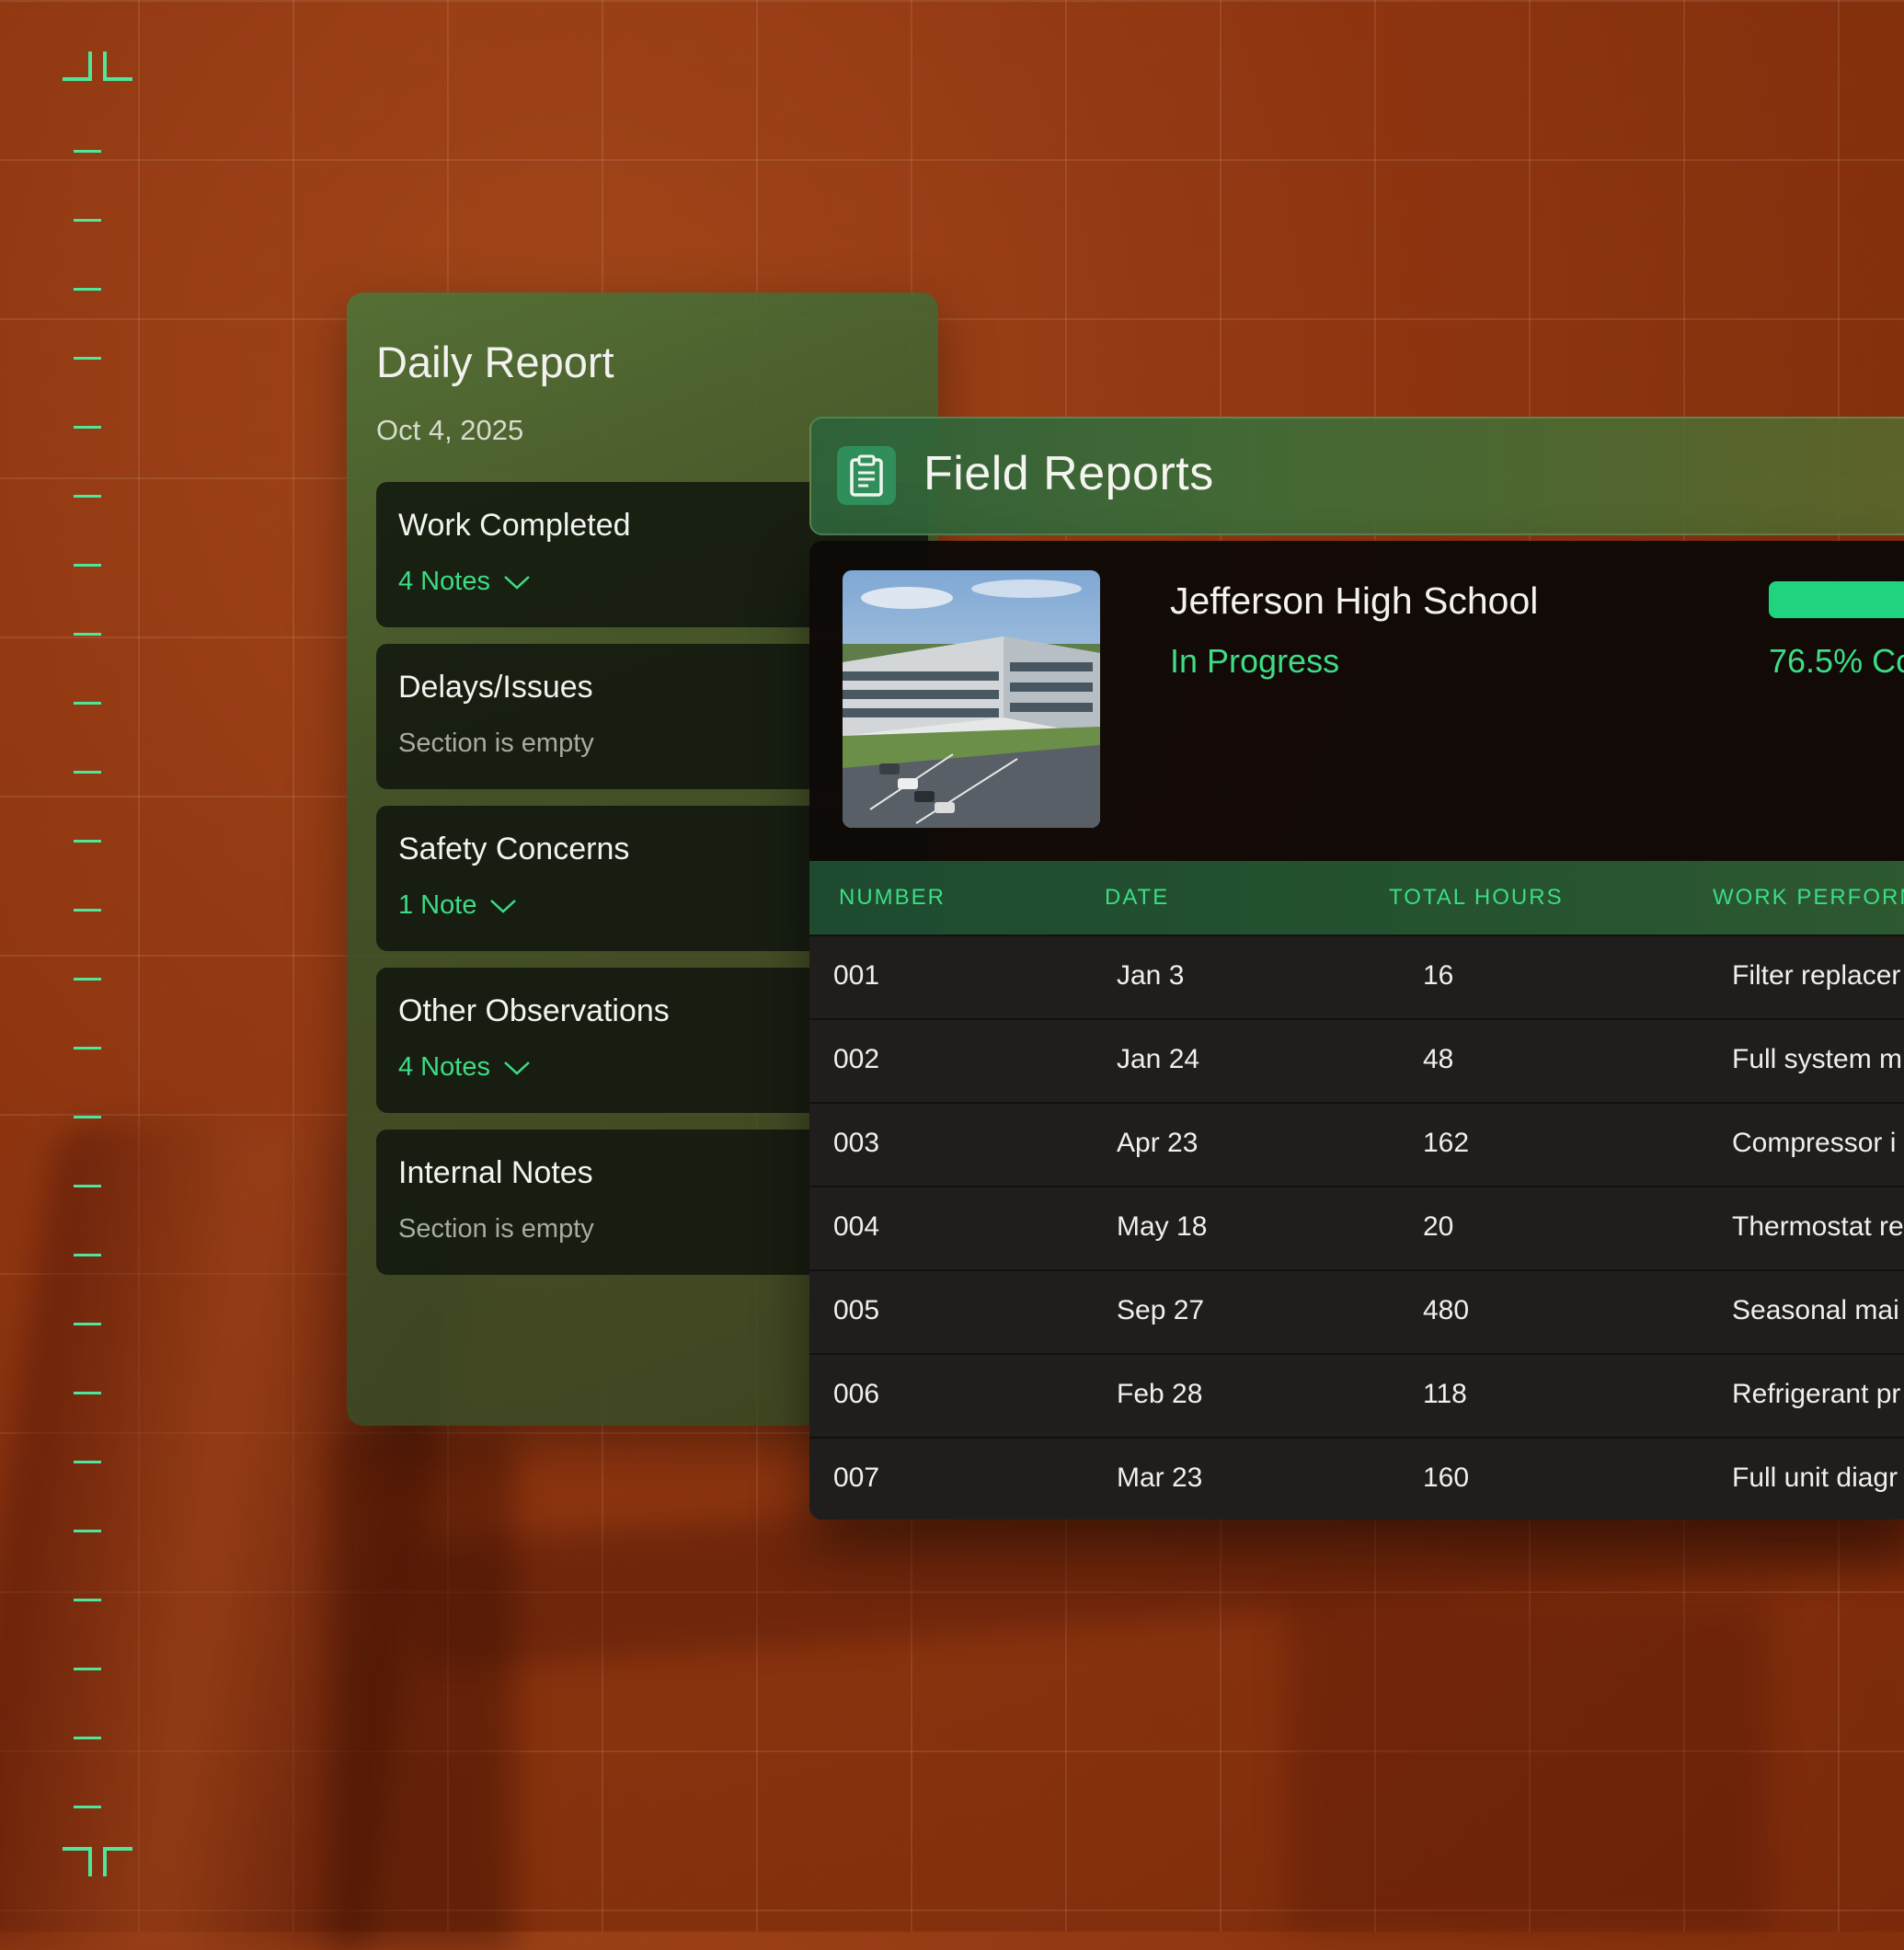  I want to click on column-header-number: NUMBER, so click(892, 898).